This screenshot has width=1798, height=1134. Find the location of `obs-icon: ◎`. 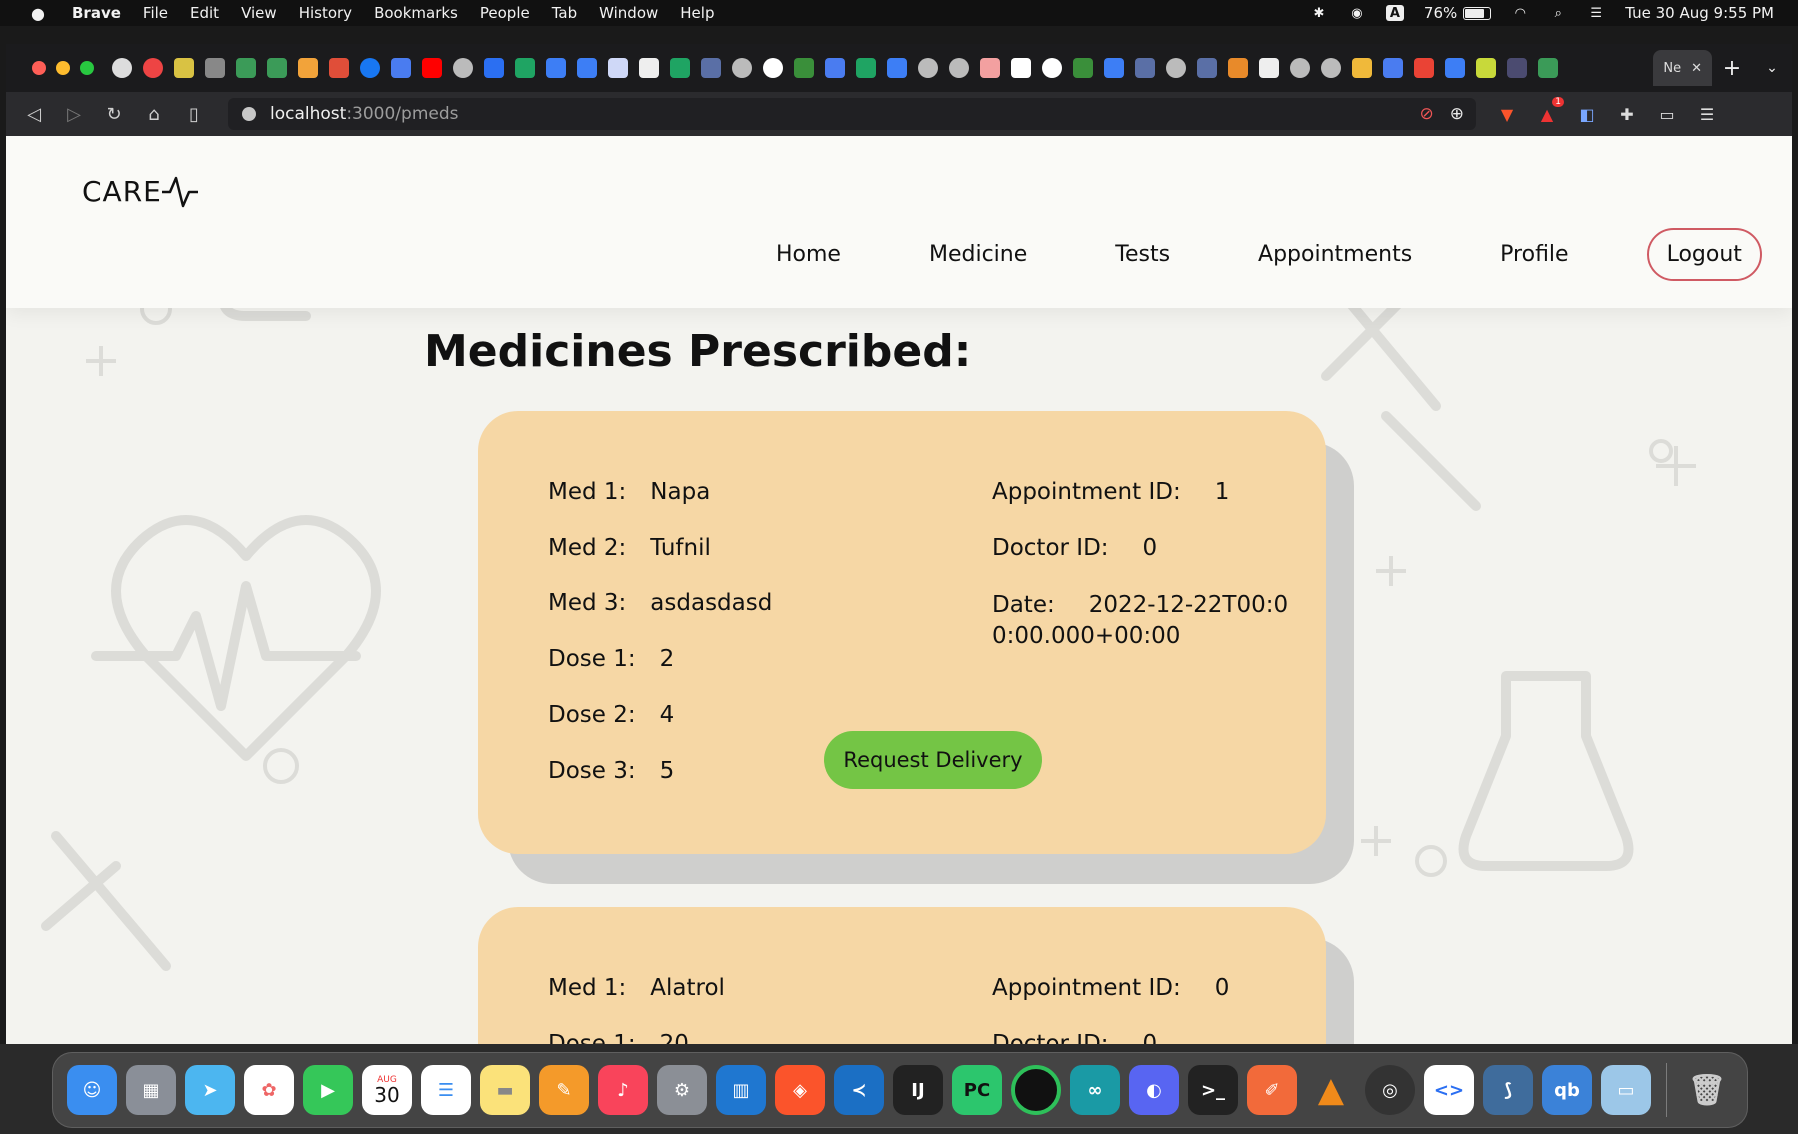

obs-icon: ◎ is located at coordinates (1390, 1090).